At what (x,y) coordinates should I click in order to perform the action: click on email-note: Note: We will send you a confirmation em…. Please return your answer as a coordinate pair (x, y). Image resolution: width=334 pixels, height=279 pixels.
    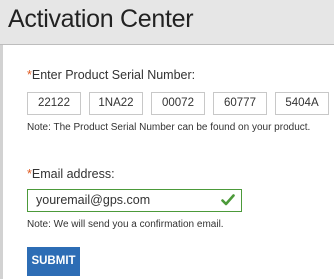
    Looking at the image, I should click on (125, 224).